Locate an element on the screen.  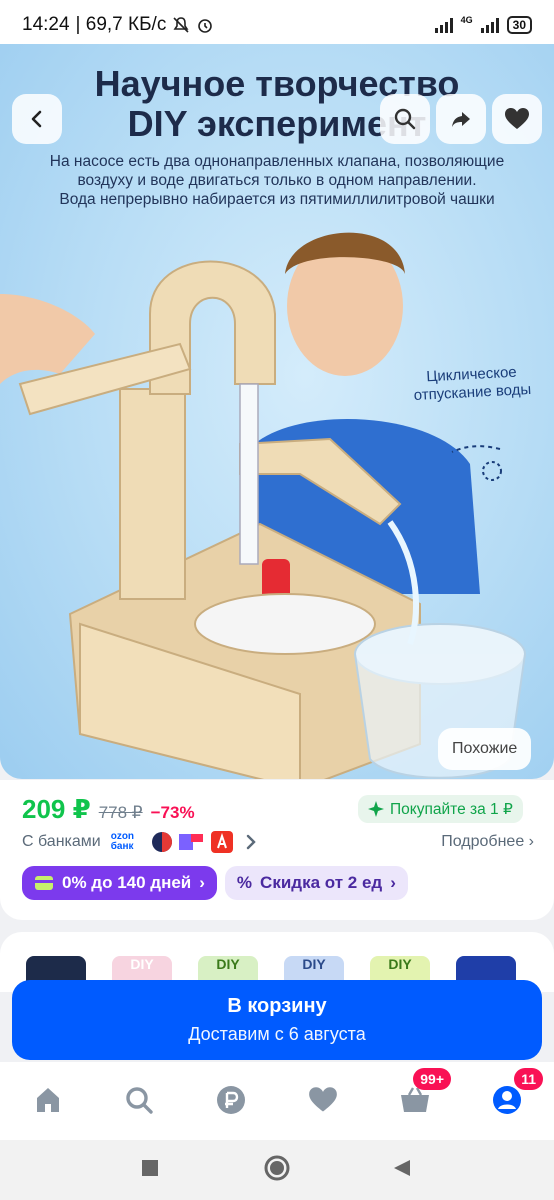
cart-badge: 99+ is located at coordinates (432, 1079).